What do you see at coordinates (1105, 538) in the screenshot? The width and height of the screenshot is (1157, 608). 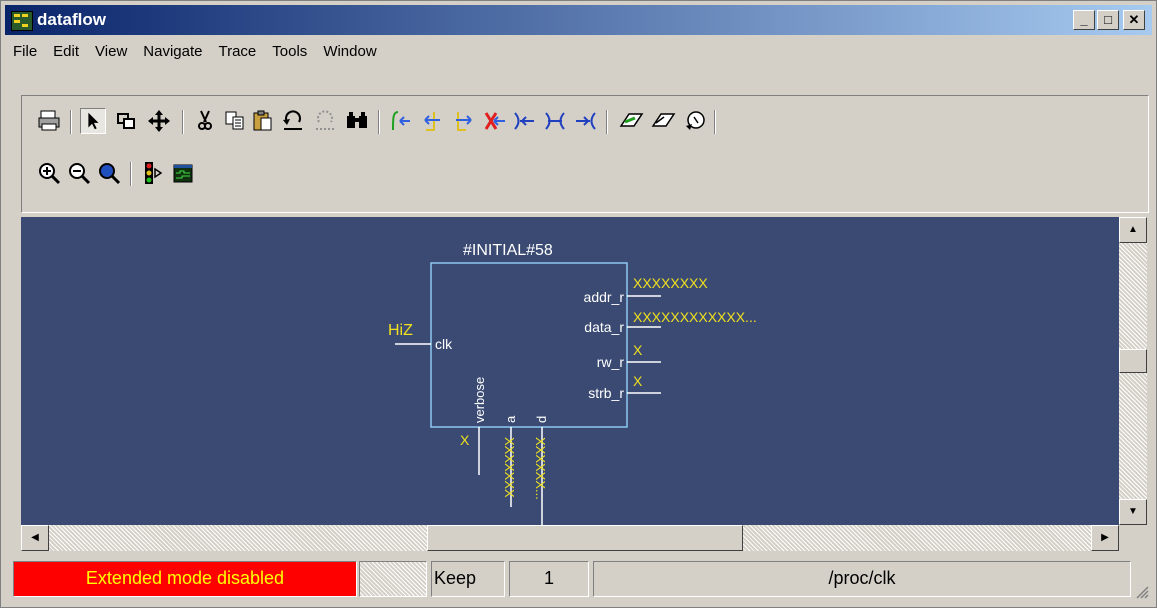 I see `scroll-right-button: ▶` at bounding box center [1105, 538].